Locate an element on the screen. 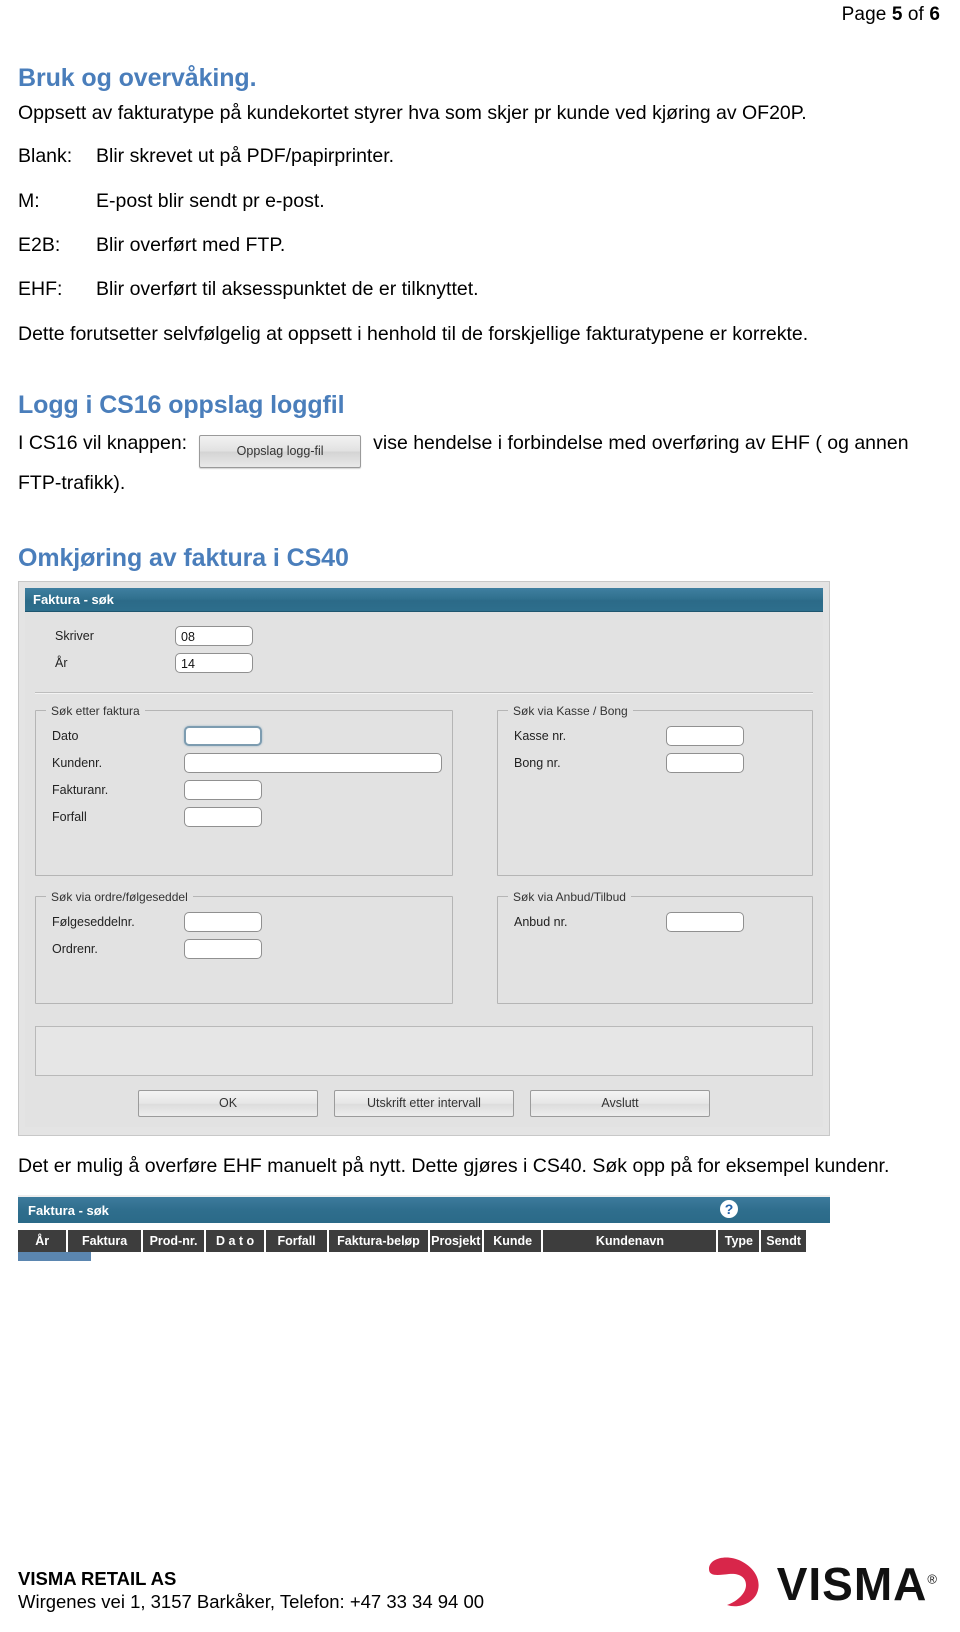 The image size is (960, 1632). field-row-ar: År 14 is located at coordinates (435, 662).